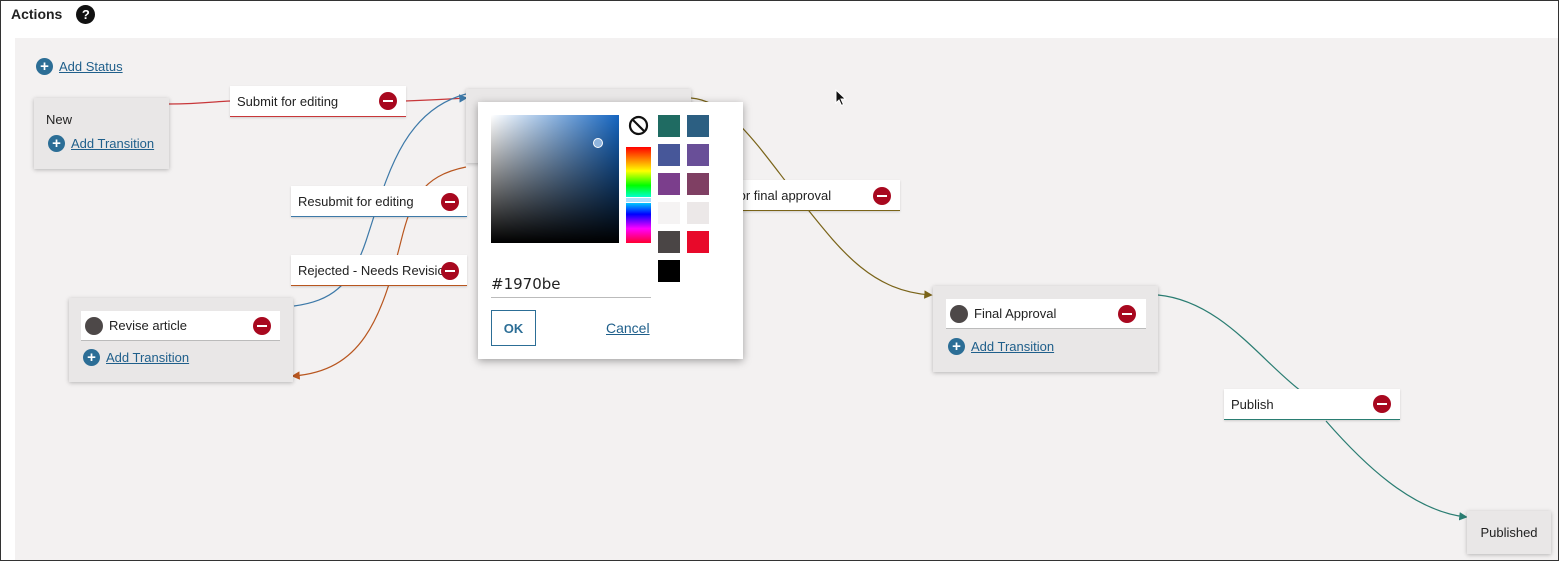  Describe the element at coordinates (841, 98) in the screenshot. I see `mouse-cursor-icon` at that location.